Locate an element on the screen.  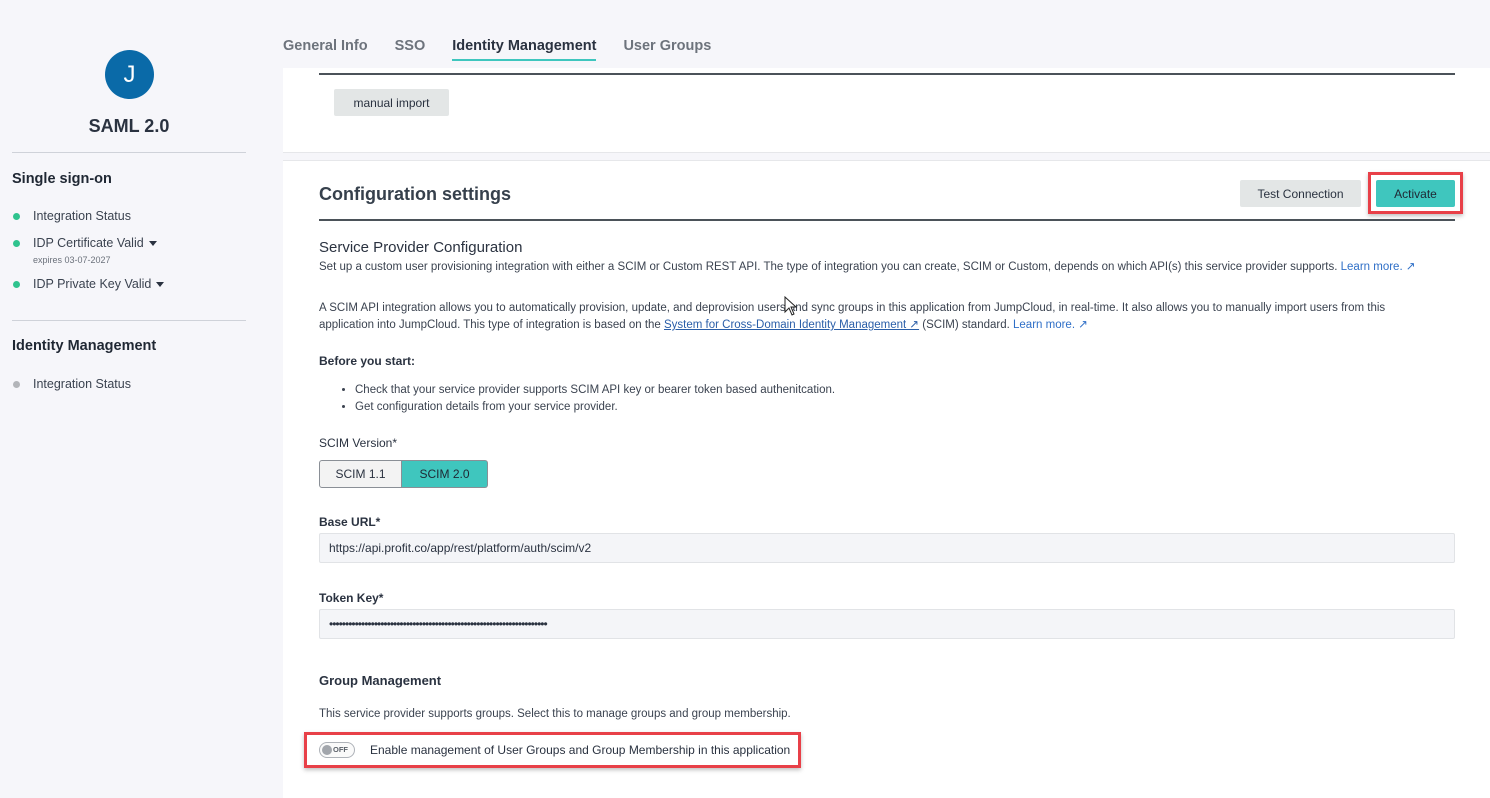
import-card: manual import is located at coordinates (886, 110).